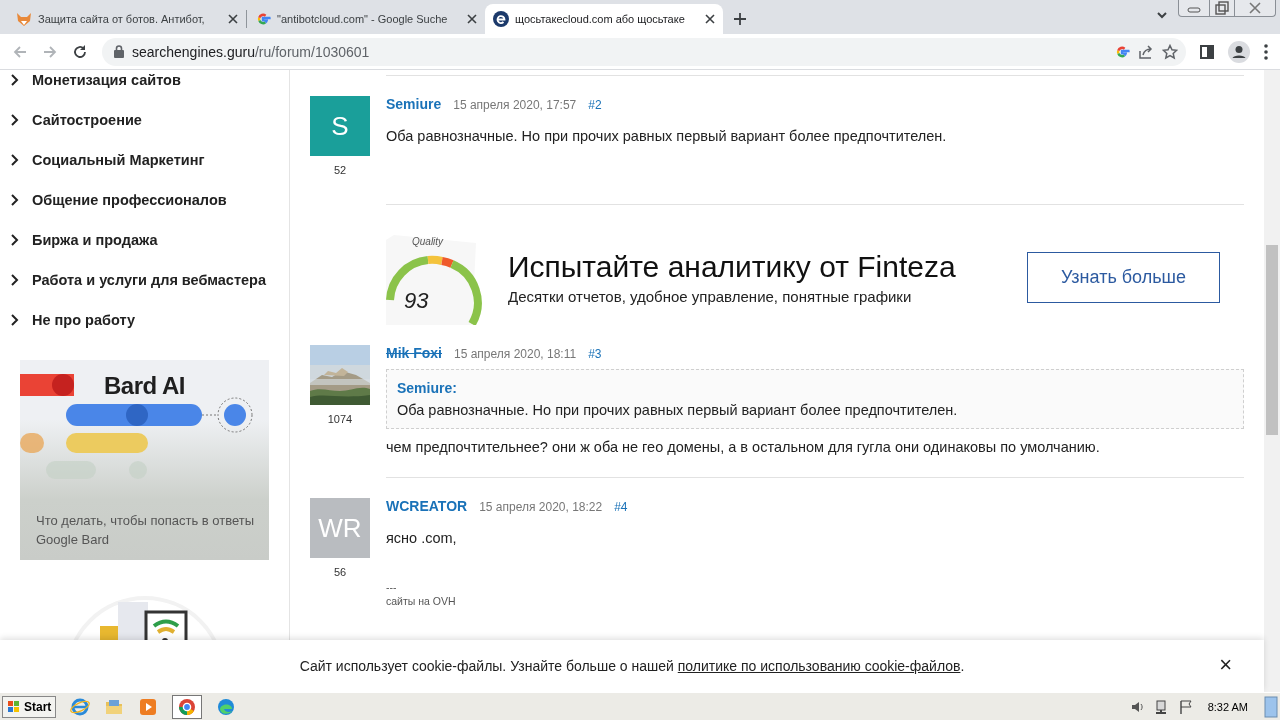 The image size is (1280, 720). Describe the element at coordinates (144, 160) in the screenshot. I see `category-link: Социальный Маркетинг` at that location.